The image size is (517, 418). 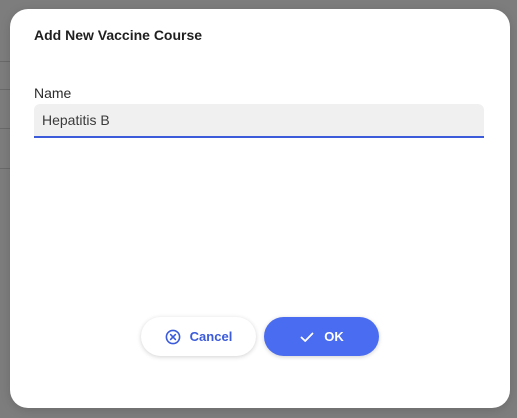 What do you see at coordinates (211, 336) in the screenshot?
I see `cancel-button-label: Cancel` at bounding box center [211, 336].